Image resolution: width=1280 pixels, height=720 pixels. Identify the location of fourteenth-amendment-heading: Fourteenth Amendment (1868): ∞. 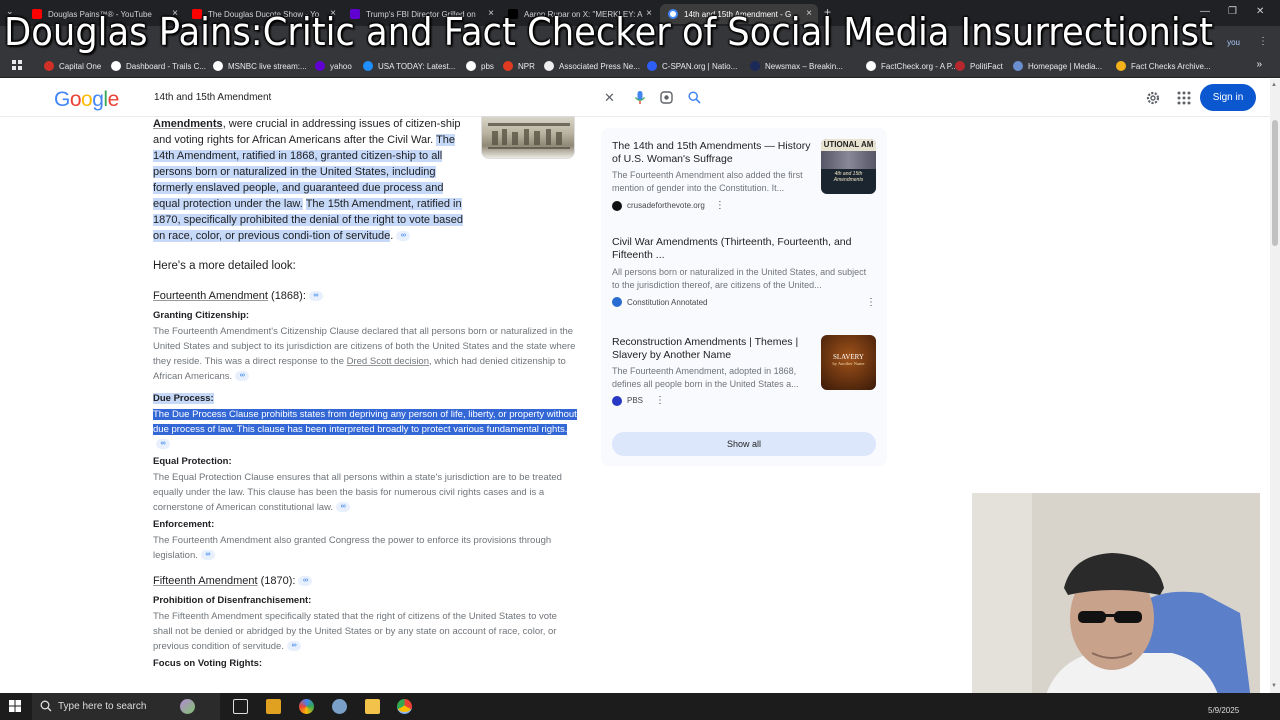
(365, 296).